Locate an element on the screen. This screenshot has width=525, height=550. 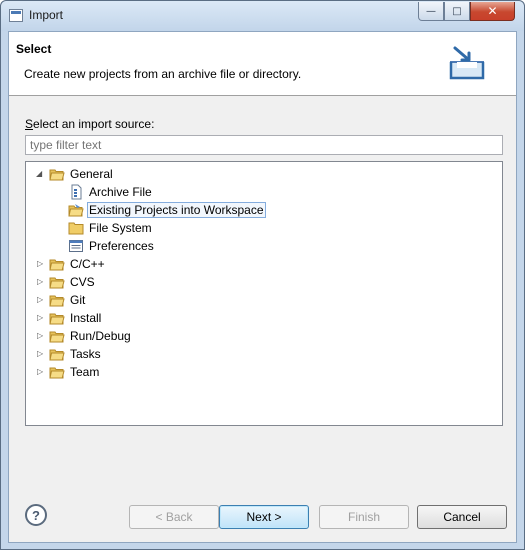
page-title: Select is located at coordinates (34, 49).